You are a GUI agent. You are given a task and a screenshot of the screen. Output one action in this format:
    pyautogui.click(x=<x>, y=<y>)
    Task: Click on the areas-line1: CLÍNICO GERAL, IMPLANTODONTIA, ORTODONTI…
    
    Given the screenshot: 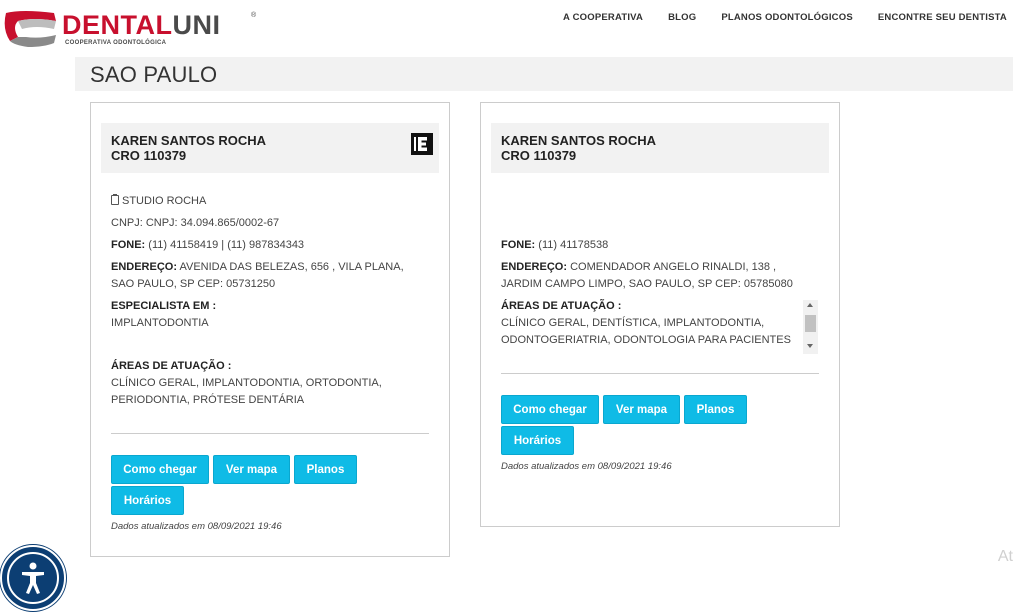 What is the action you would take?
    pyautogui.click(x=246, y=383)
    